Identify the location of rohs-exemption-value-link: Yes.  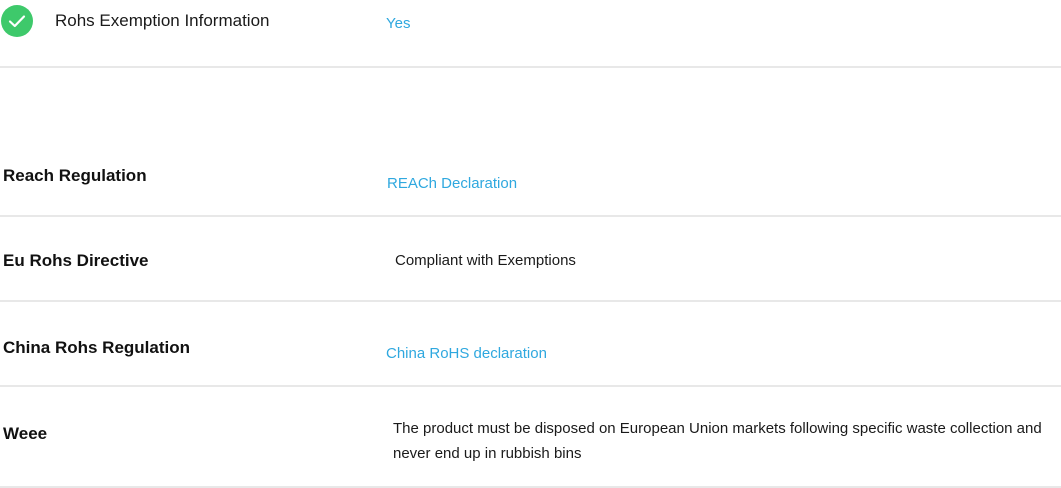
(398, 23).